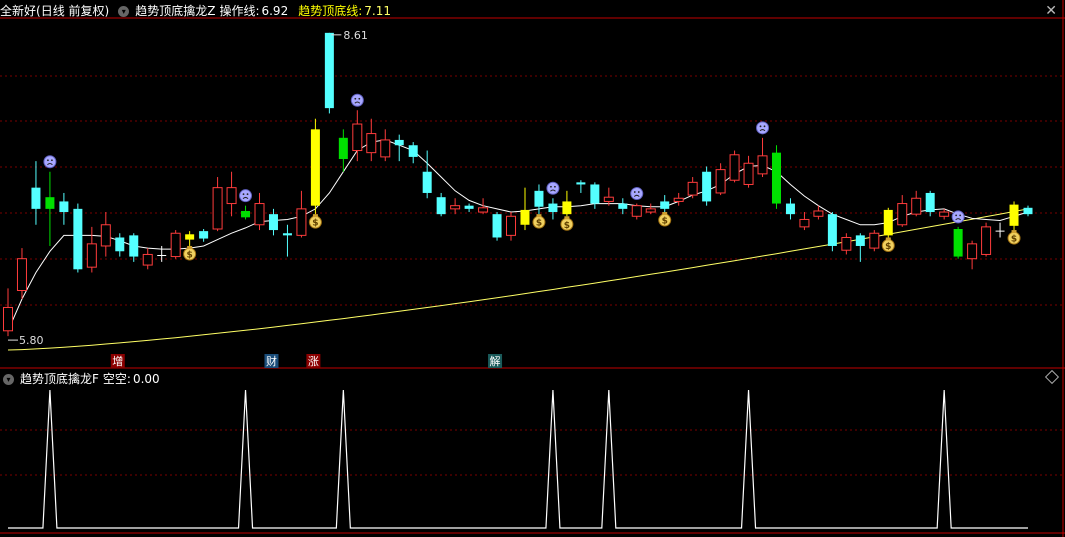 The image size is (1065, 537). I want to click on low-price-label: 5.80, so click(31, 340).